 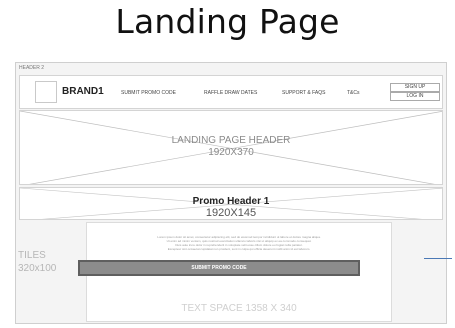 I want to click on text-space-label: TEXT SPACE 1358 X 340, so click(x=239, y=308).